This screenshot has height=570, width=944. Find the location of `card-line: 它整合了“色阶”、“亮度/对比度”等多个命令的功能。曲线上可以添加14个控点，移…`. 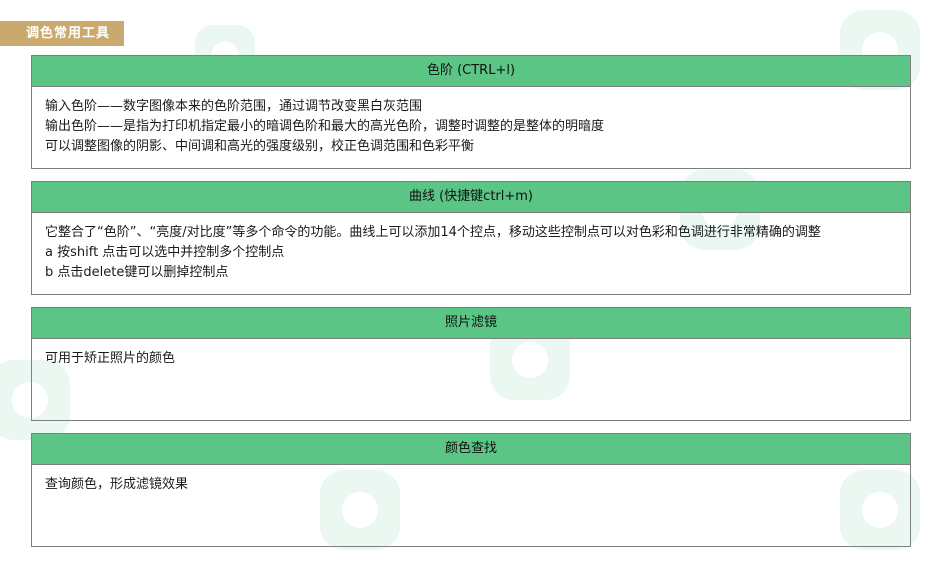

card-line: 它整合了“色阶”、“亮度/对比度”等多个命令的功能。曲线上可以添加14个控点，移… is located at coordinates (433, 232).